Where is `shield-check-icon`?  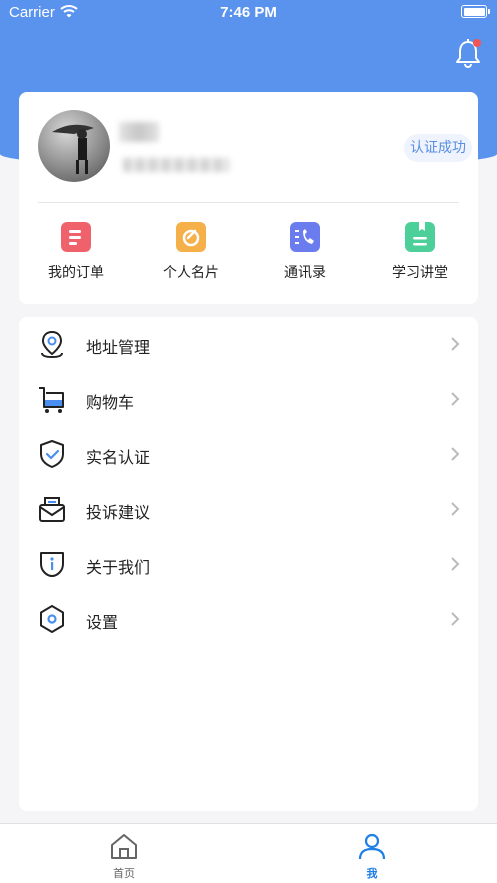 shield-check-icon is located at coordinates (52, 454).